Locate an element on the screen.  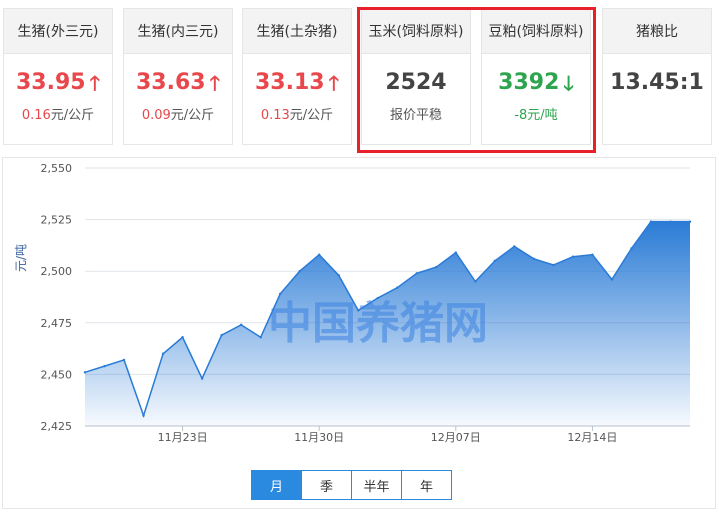
y-tick-label: 2,450 is located at coordinates (57, 374).